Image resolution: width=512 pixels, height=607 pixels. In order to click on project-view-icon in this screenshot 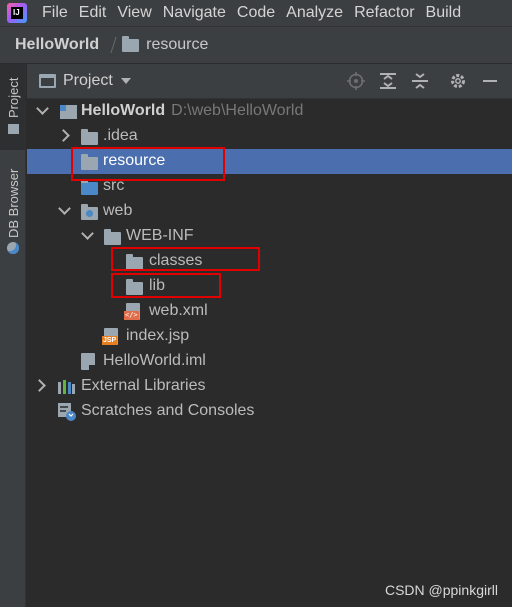, I will do `click(47, 81)`.